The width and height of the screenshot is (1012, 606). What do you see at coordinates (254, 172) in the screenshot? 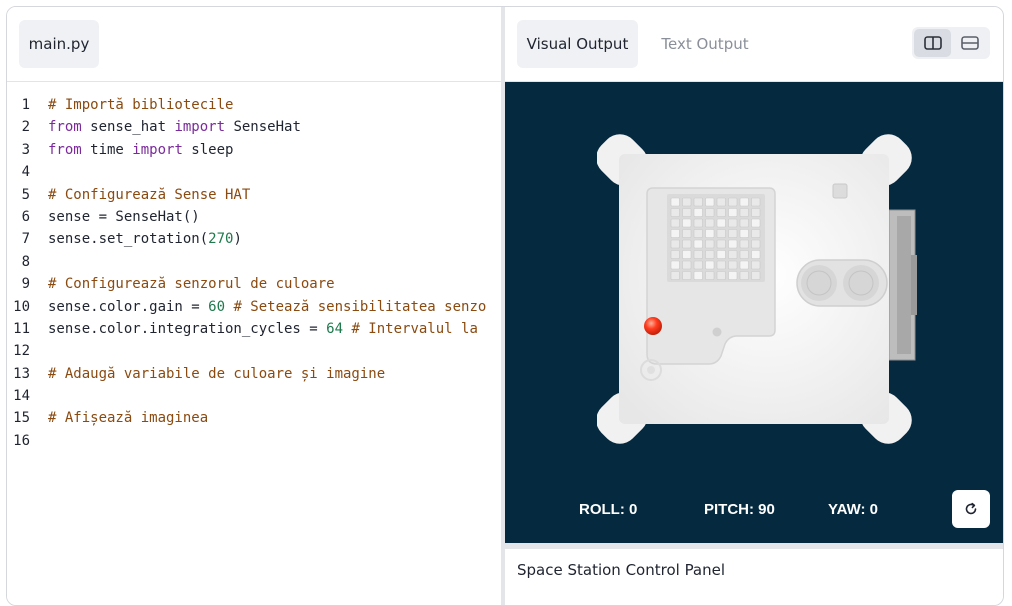
I see `code-line: 4` at bounding box center [254, 172].